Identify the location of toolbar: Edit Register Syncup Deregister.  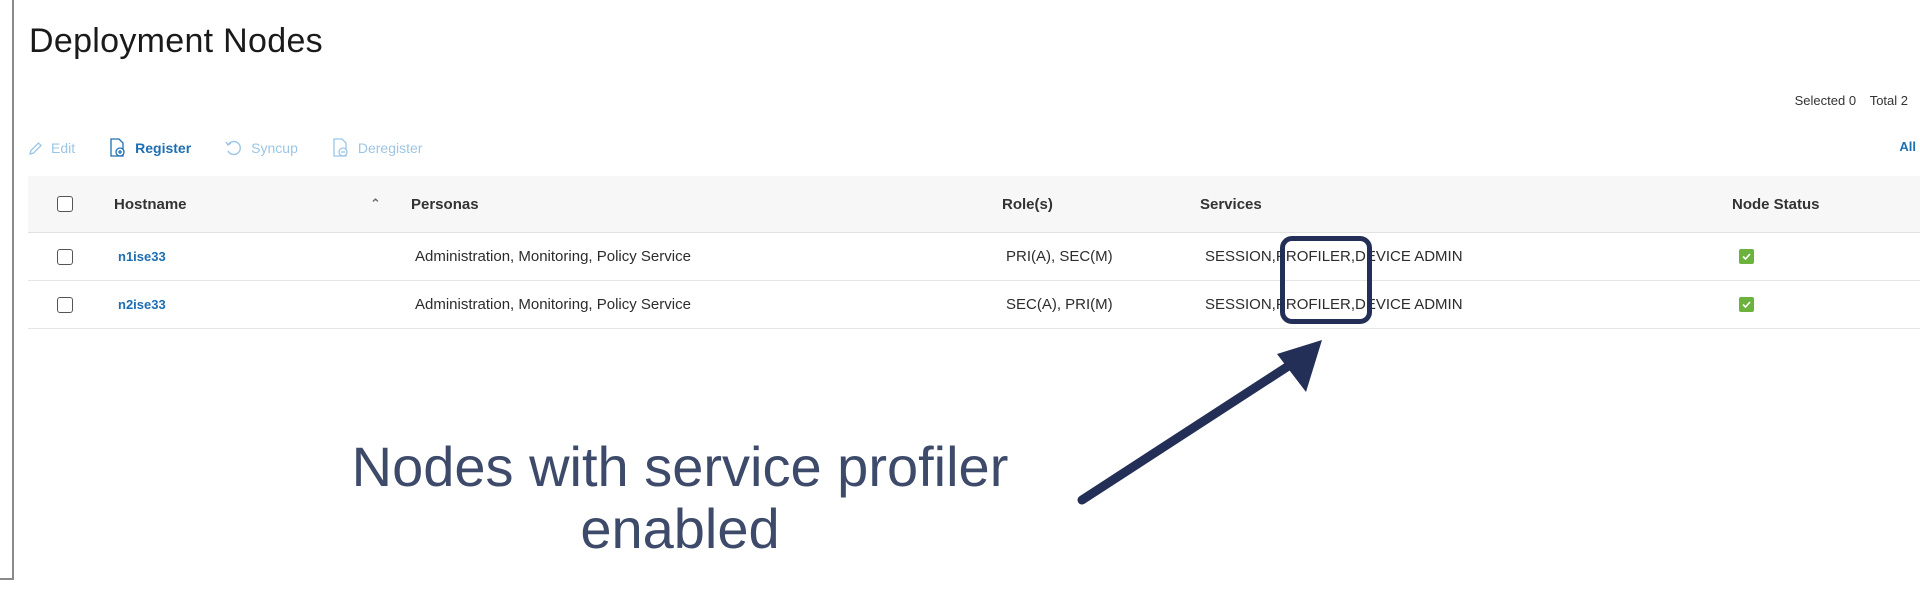
(242, 148).